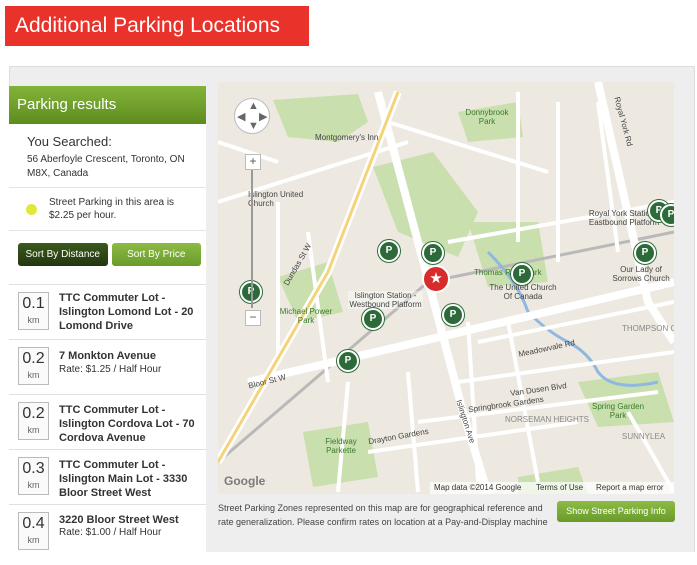  Describe the element at coordinates (347, 137) in the screenshot. I see `map-label: Montgomery's Inn` at that location.